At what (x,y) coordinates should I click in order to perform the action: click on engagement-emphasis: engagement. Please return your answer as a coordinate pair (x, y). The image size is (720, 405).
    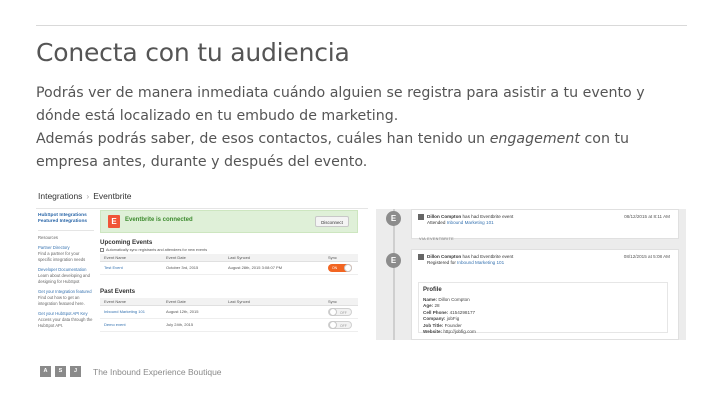
    Looking at the image, I should click on (534, 139).